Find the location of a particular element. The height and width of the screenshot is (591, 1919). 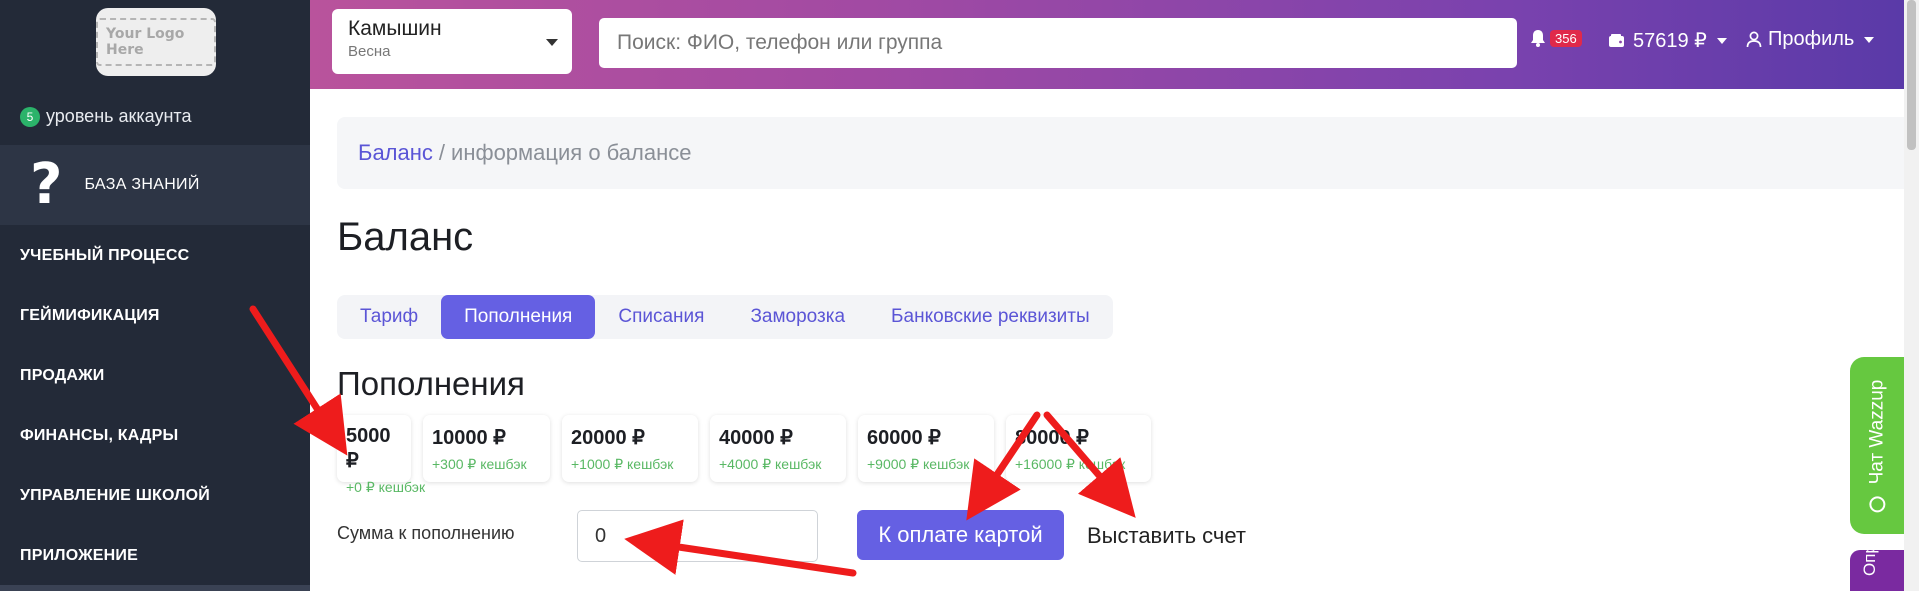

tab-freeze: Заморозка is located at coordinates (797, 317).